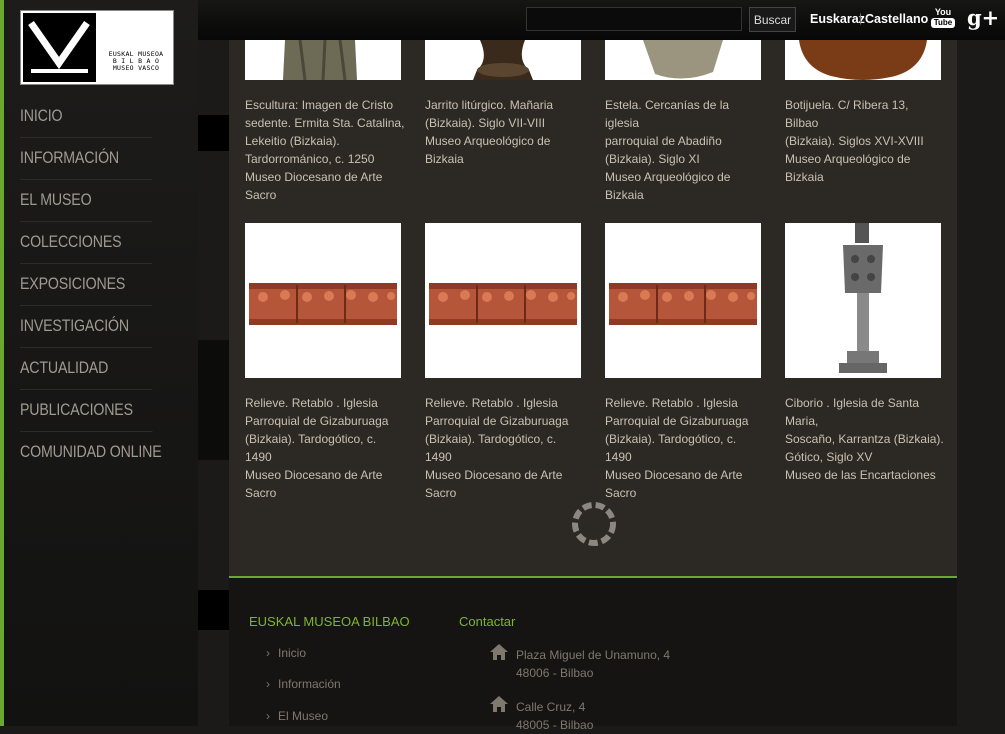  I want to click on nav-item-colecciones: COLECCIONES, so click(86, 243).